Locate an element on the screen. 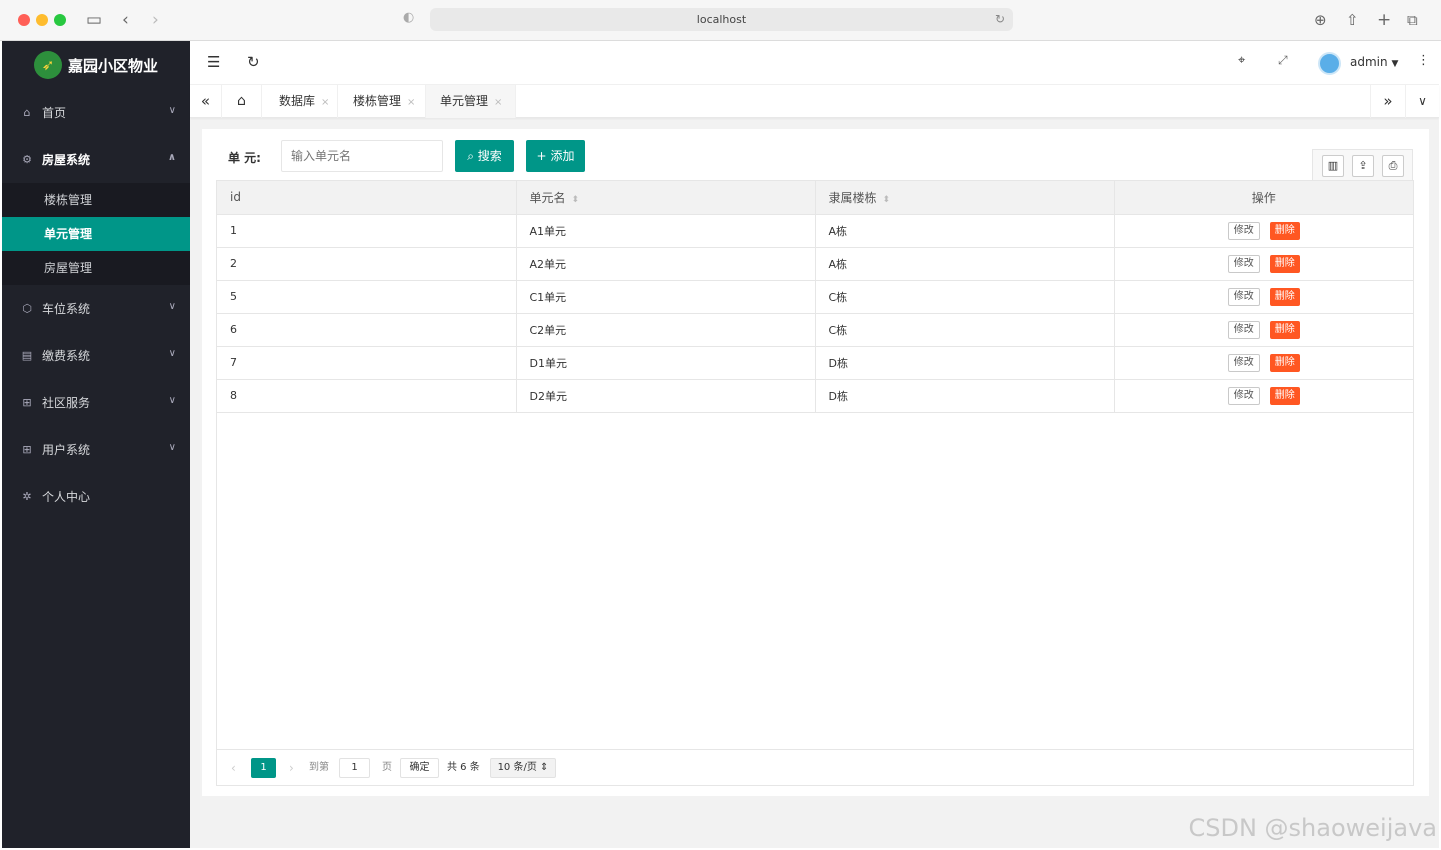 The height and width of the screenshot is (850, 1441). brand-name: 嘉园小区物业 is located at coordinates (113, 65).